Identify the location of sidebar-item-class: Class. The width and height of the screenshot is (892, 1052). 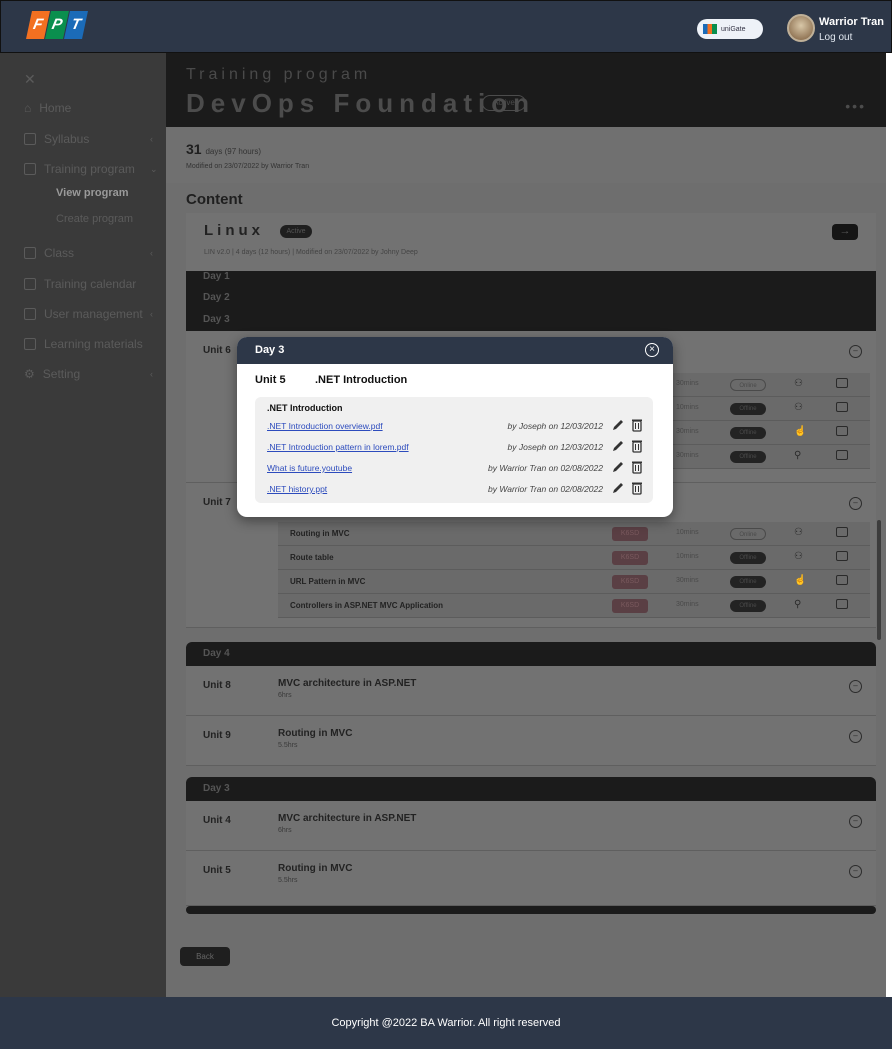
(49, 253).